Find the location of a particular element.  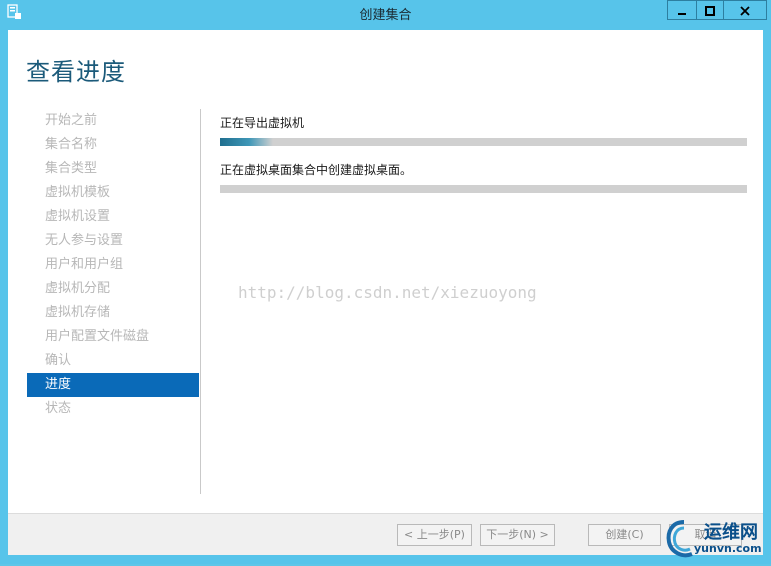

nav-item-confirmation: 确认 is located at coordinates (113, 361).